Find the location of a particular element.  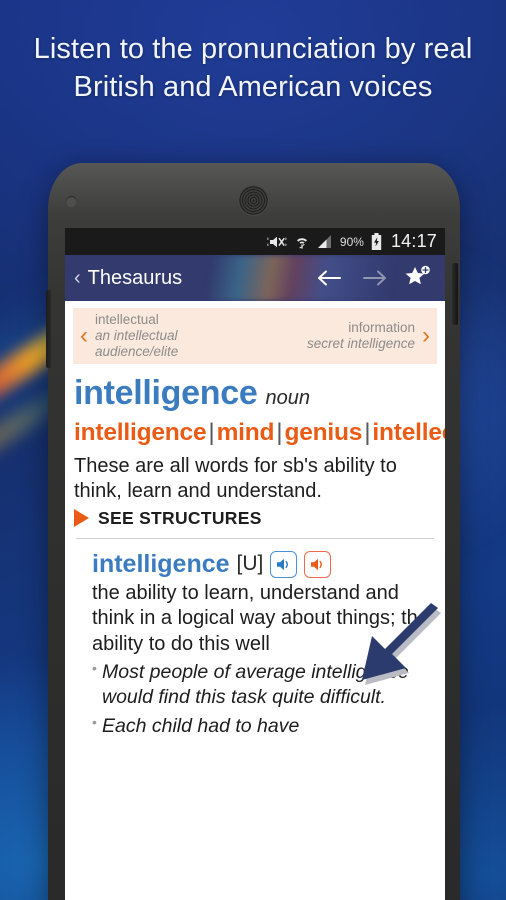

battery-percent-label: 90% is located at coordinates (351, 241).